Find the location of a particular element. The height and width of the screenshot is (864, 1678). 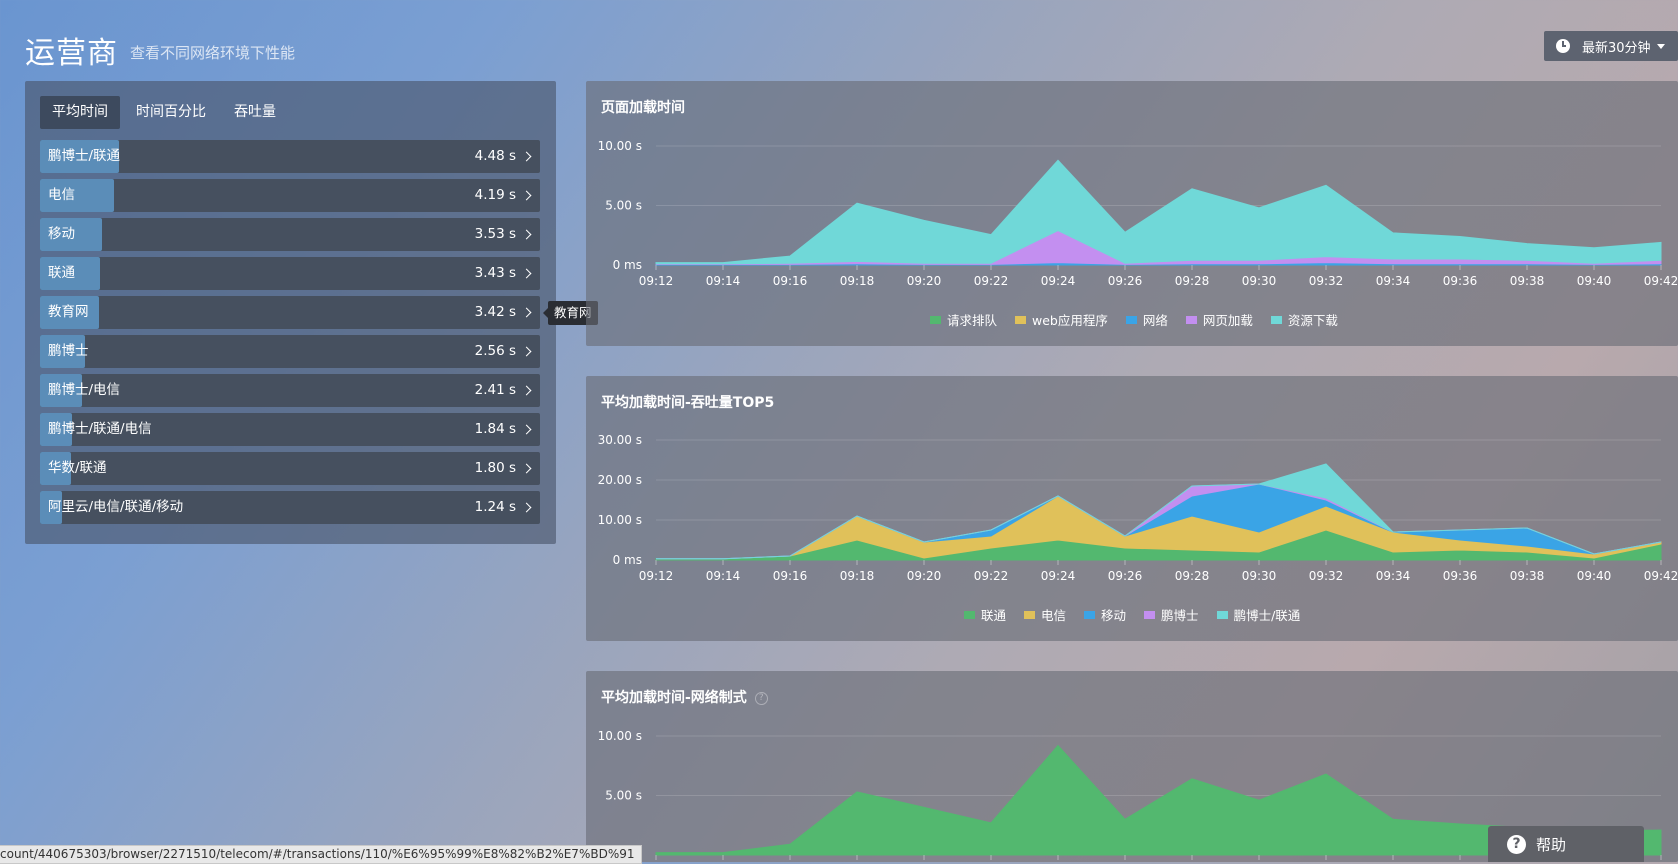

x-tick-label: 09:40 is located at coordinates (1594, 576).